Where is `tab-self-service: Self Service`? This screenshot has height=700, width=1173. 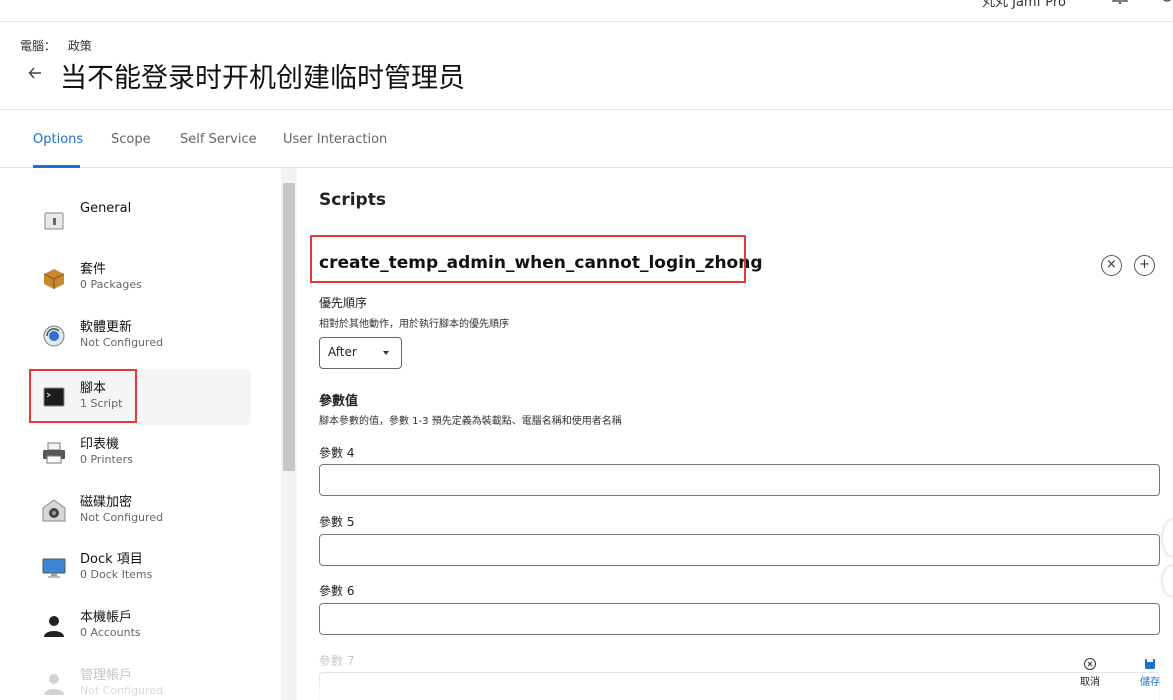 tab-self-service: Self Service is located at coordinates (218, 139).